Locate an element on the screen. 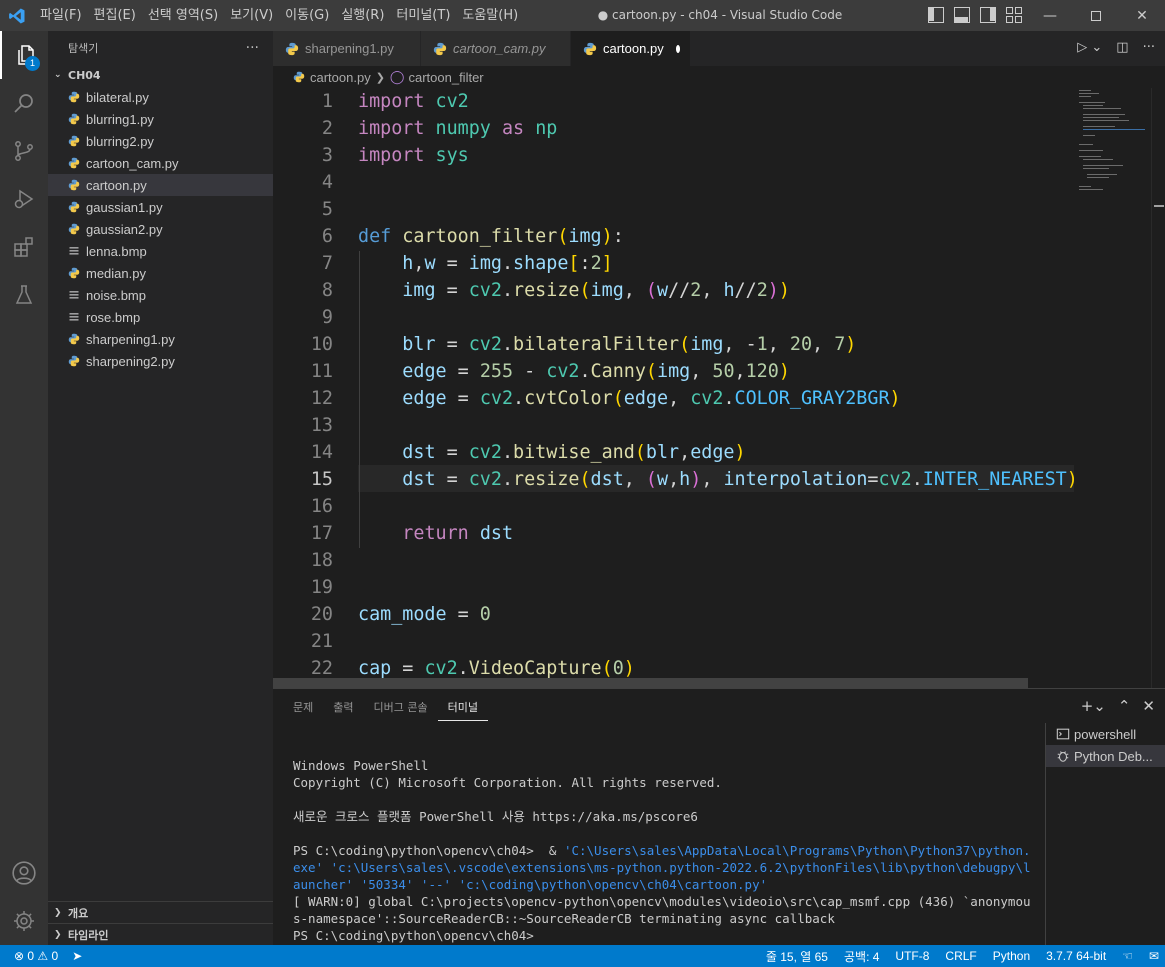 The image size is (1165, 967). file-item: median.py is located at coordinates (160, 273).